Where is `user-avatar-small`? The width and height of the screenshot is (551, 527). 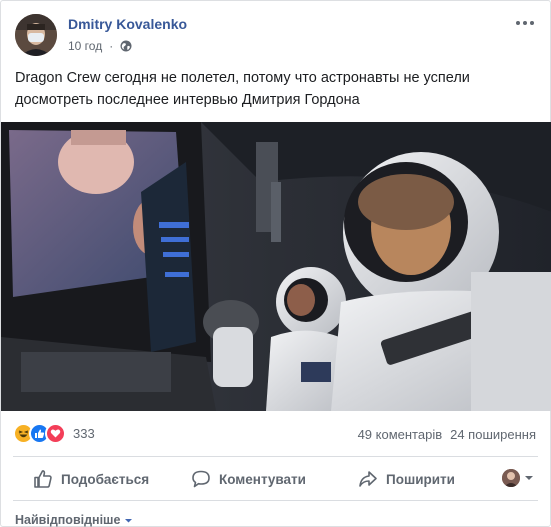 user-avatar-small is located at coordinates (511, 478).